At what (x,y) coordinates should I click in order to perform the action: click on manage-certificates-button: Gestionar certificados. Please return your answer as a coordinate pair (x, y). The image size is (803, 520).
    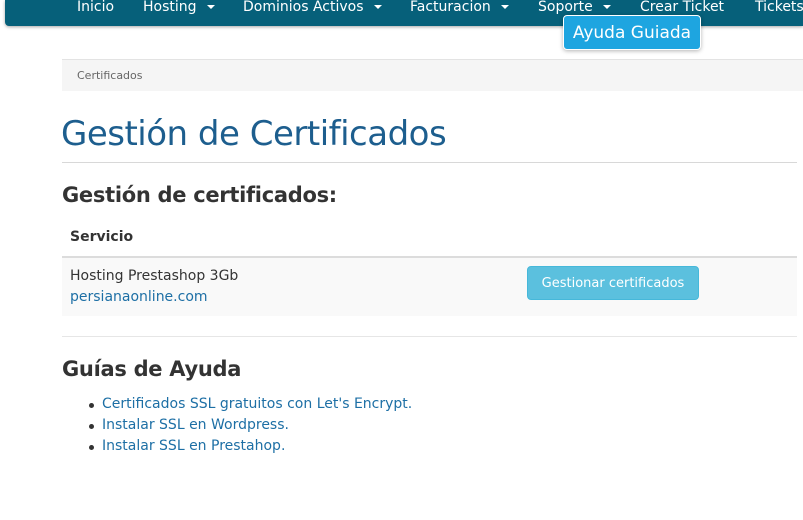
    Looking at the image, I should click on (613, 283).